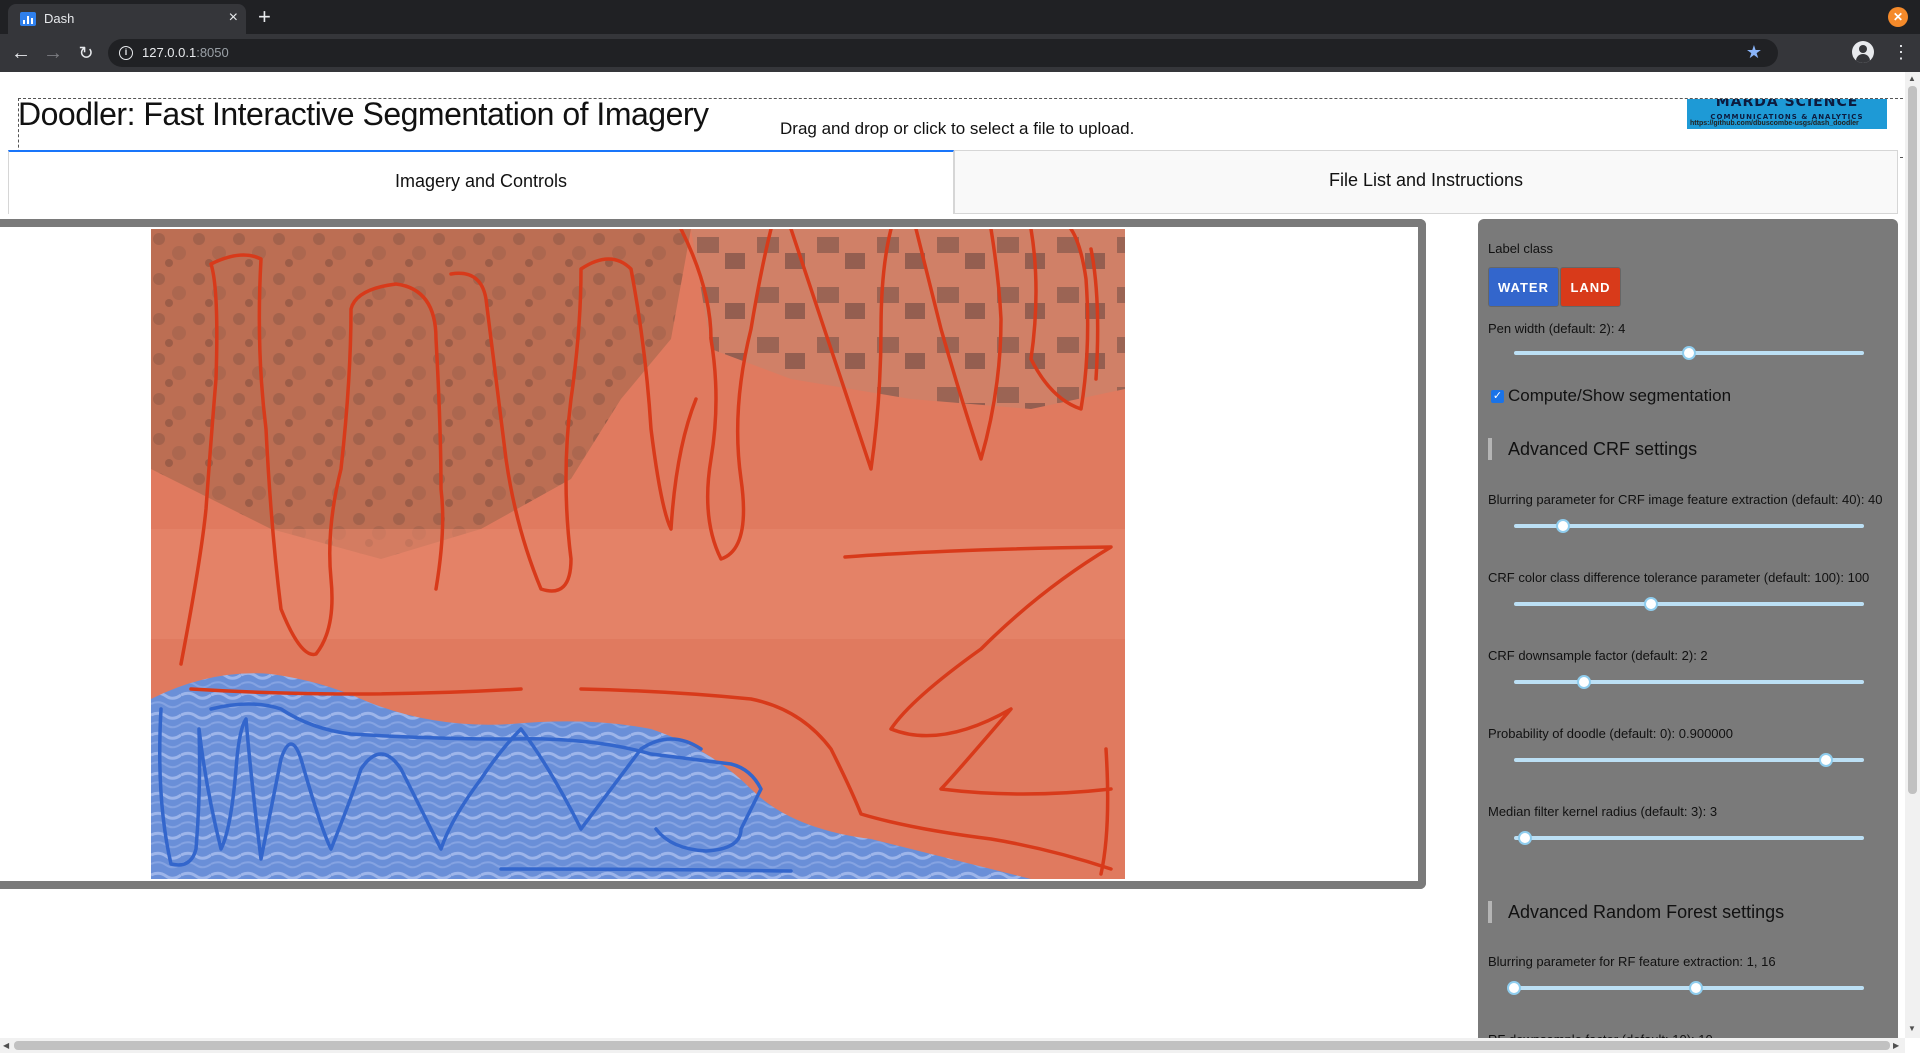  What do you see at coordinates (1896, 1045) in the screenshot?
I see `scroll-right-icon: ▶` at bounding box center [1896, 1045].